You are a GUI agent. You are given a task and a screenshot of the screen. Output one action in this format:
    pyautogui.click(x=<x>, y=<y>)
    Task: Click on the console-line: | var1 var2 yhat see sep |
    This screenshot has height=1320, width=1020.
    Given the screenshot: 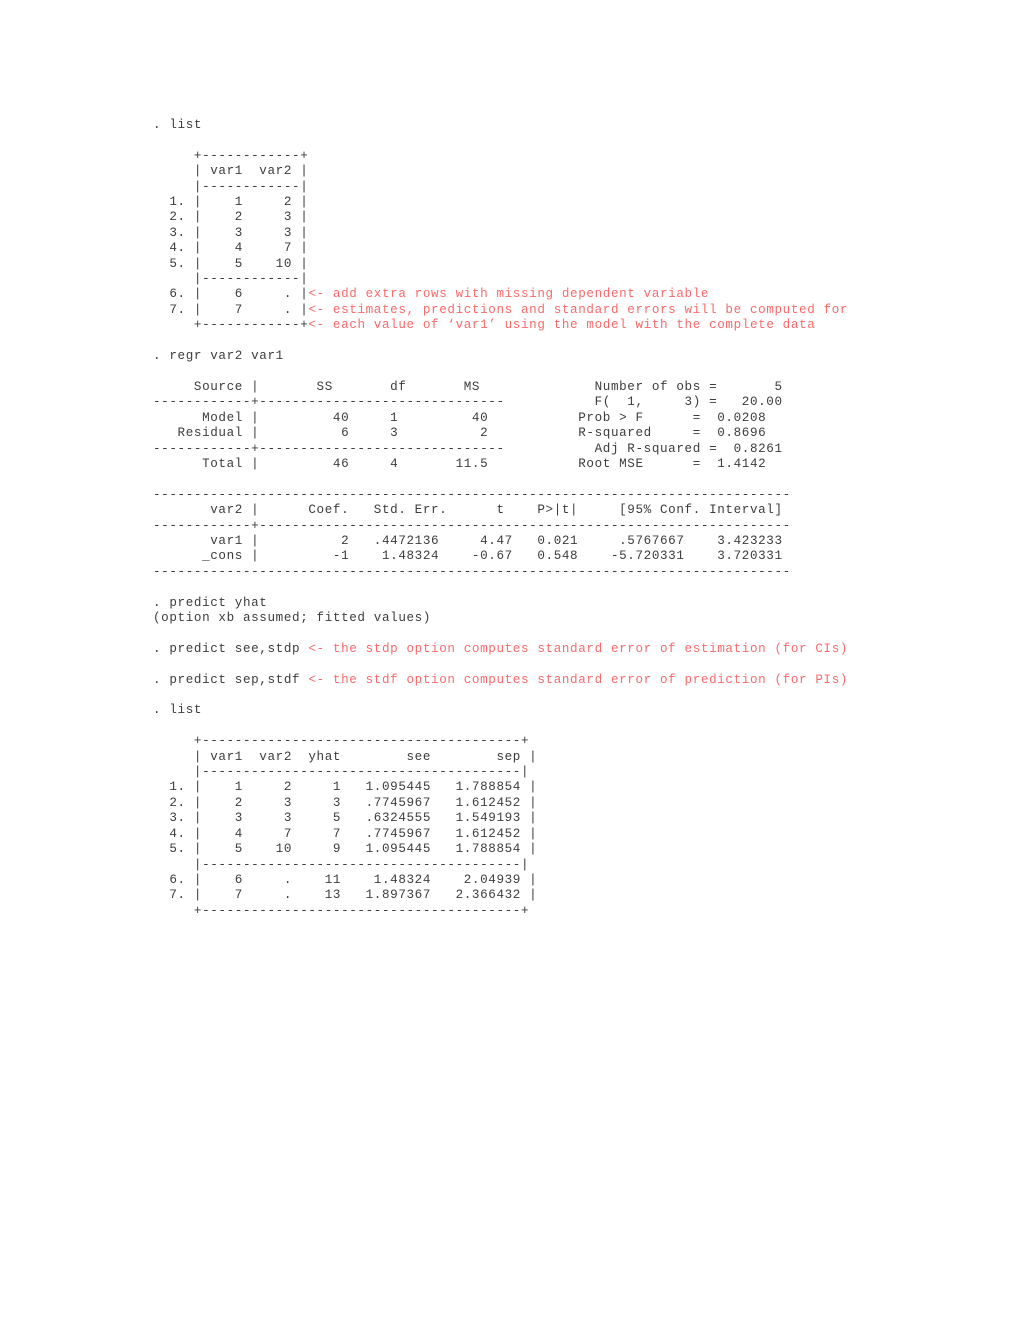 What is the action you would take?
    pyautogui.click(x=500, y=757)
    